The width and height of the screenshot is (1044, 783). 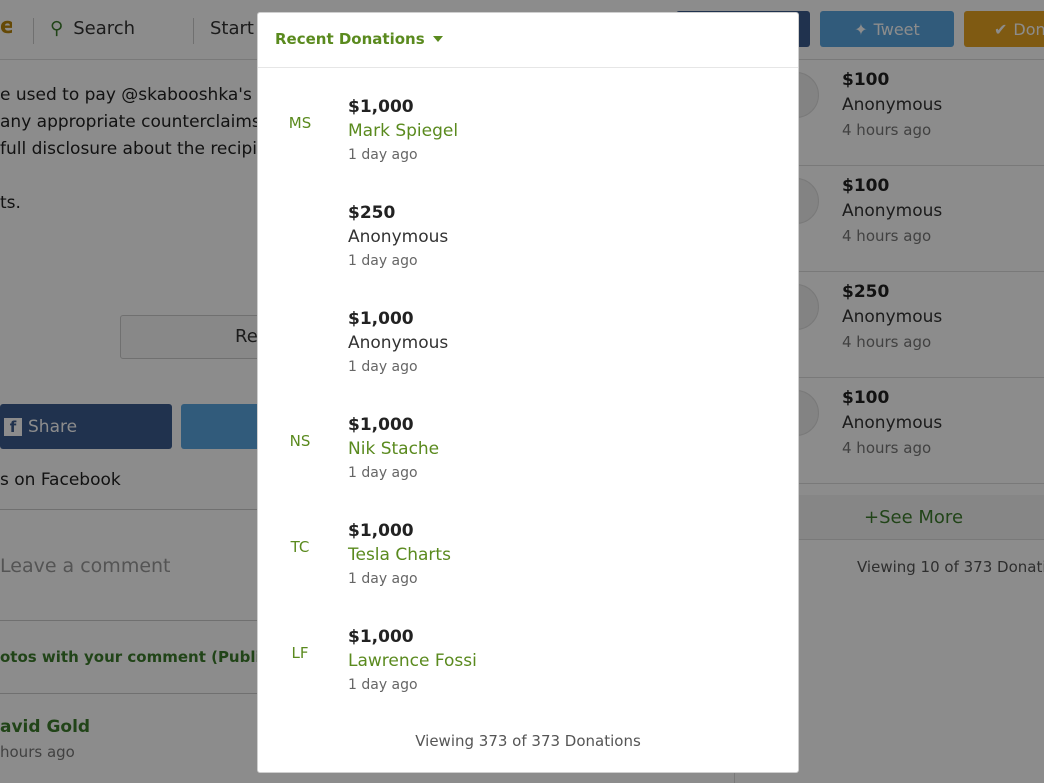 What do you see at coordinates (528, 574) in the screenshot?
I see `donation-item: TC $1,000 Tesla Charts 1 day ago` at bounding box center [528, 574].